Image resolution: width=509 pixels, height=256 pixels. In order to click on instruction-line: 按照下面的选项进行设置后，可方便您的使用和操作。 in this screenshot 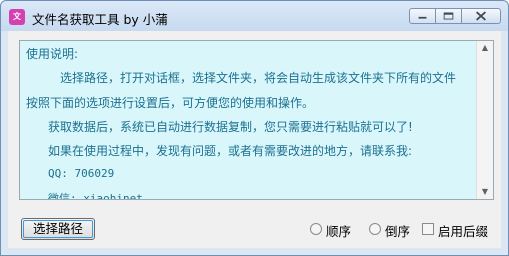, I will do `click(170, 103)`.